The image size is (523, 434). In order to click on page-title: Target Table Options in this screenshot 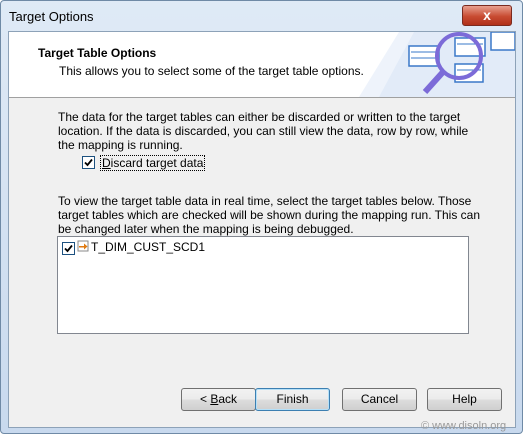, I will do `click(97, 53)`.